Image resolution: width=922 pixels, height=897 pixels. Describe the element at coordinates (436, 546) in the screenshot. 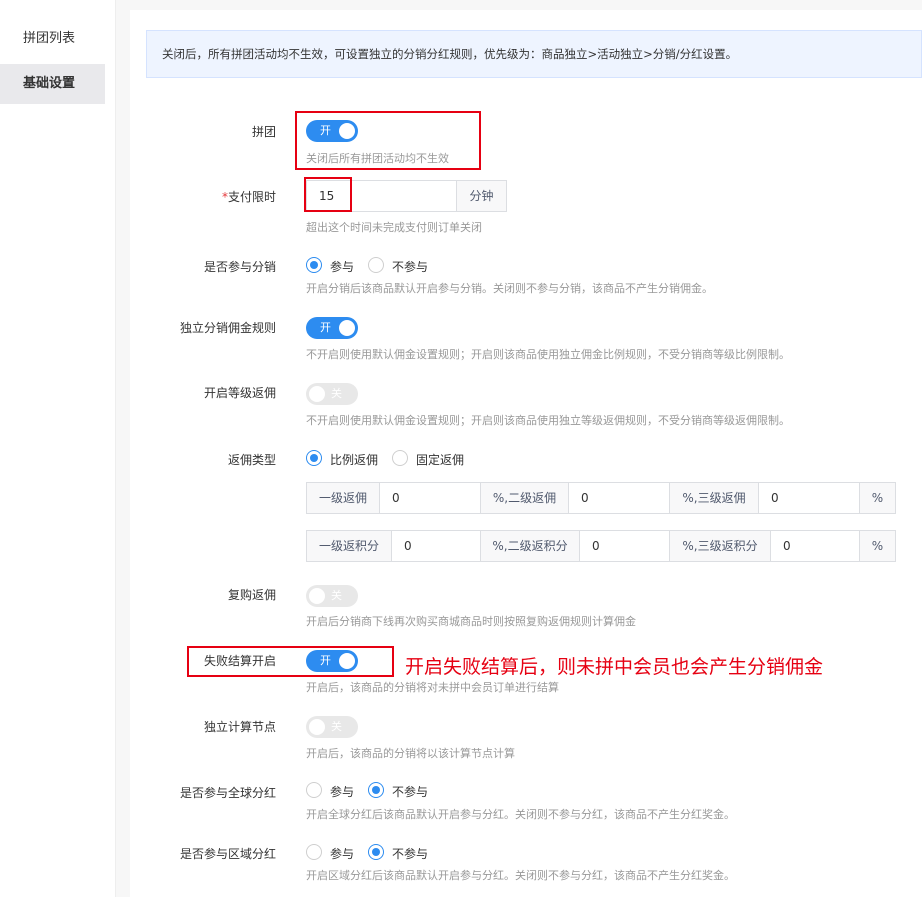

I see `points-level1-input: 0` at that location.